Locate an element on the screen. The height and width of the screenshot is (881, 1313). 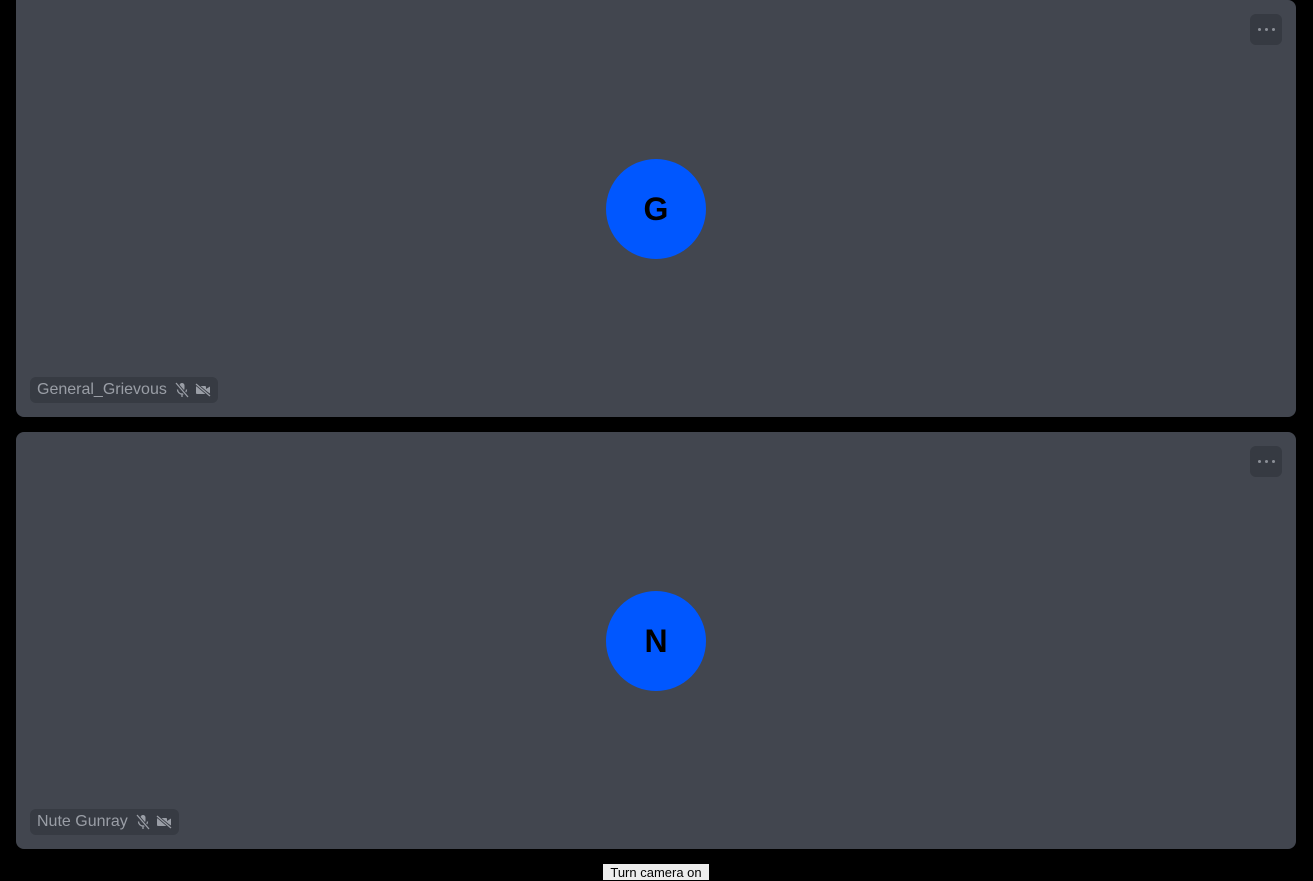
participant-name: General_Grievous is located at coordinates (102, 389).